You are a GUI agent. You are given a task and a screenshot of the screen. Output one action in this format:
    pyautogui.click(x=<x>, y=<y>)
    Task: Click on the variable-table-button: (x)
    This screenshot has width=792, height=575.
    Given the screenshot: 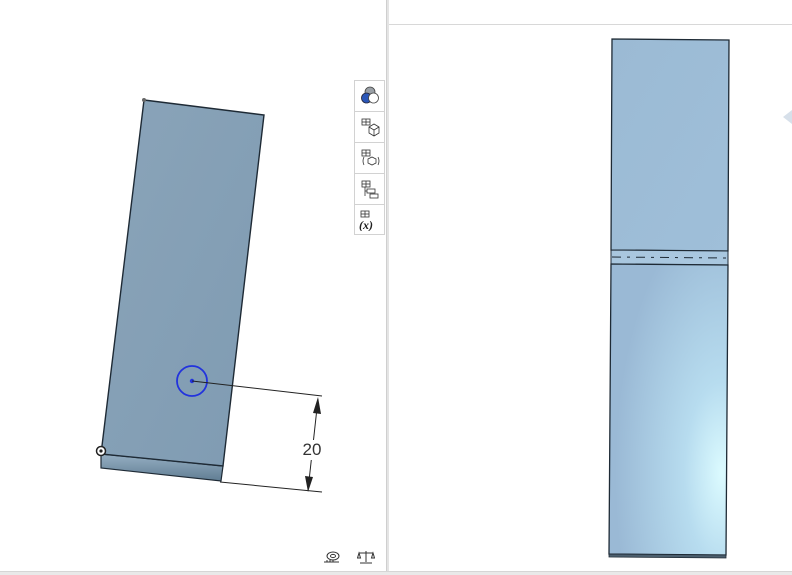 What is the action you would take?
    pyautogui.click(x=369, y=219)
    